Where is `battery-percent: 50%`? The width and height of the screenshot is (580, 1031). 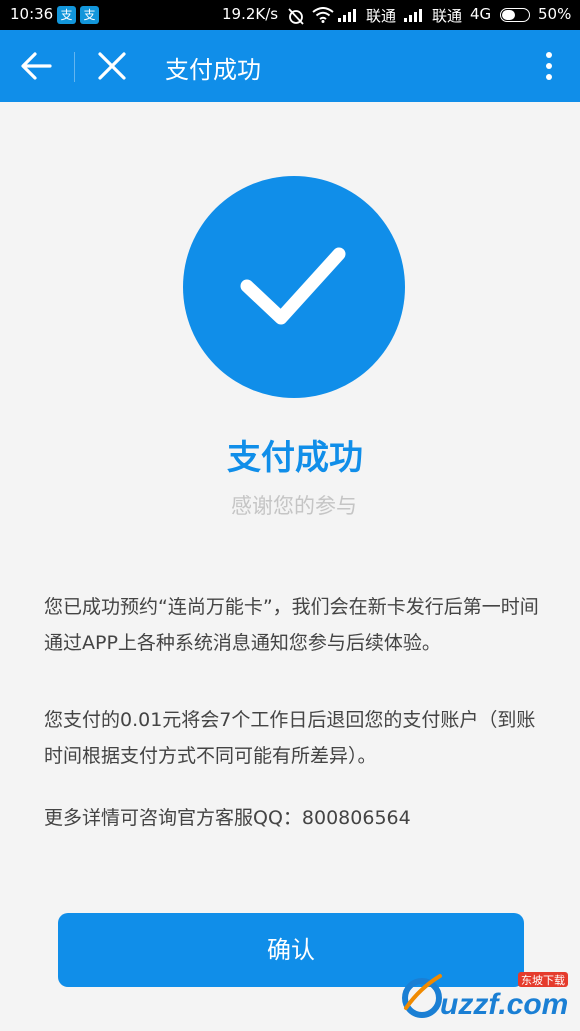
battery-percent: 50% is located at coordinates (555, 14).